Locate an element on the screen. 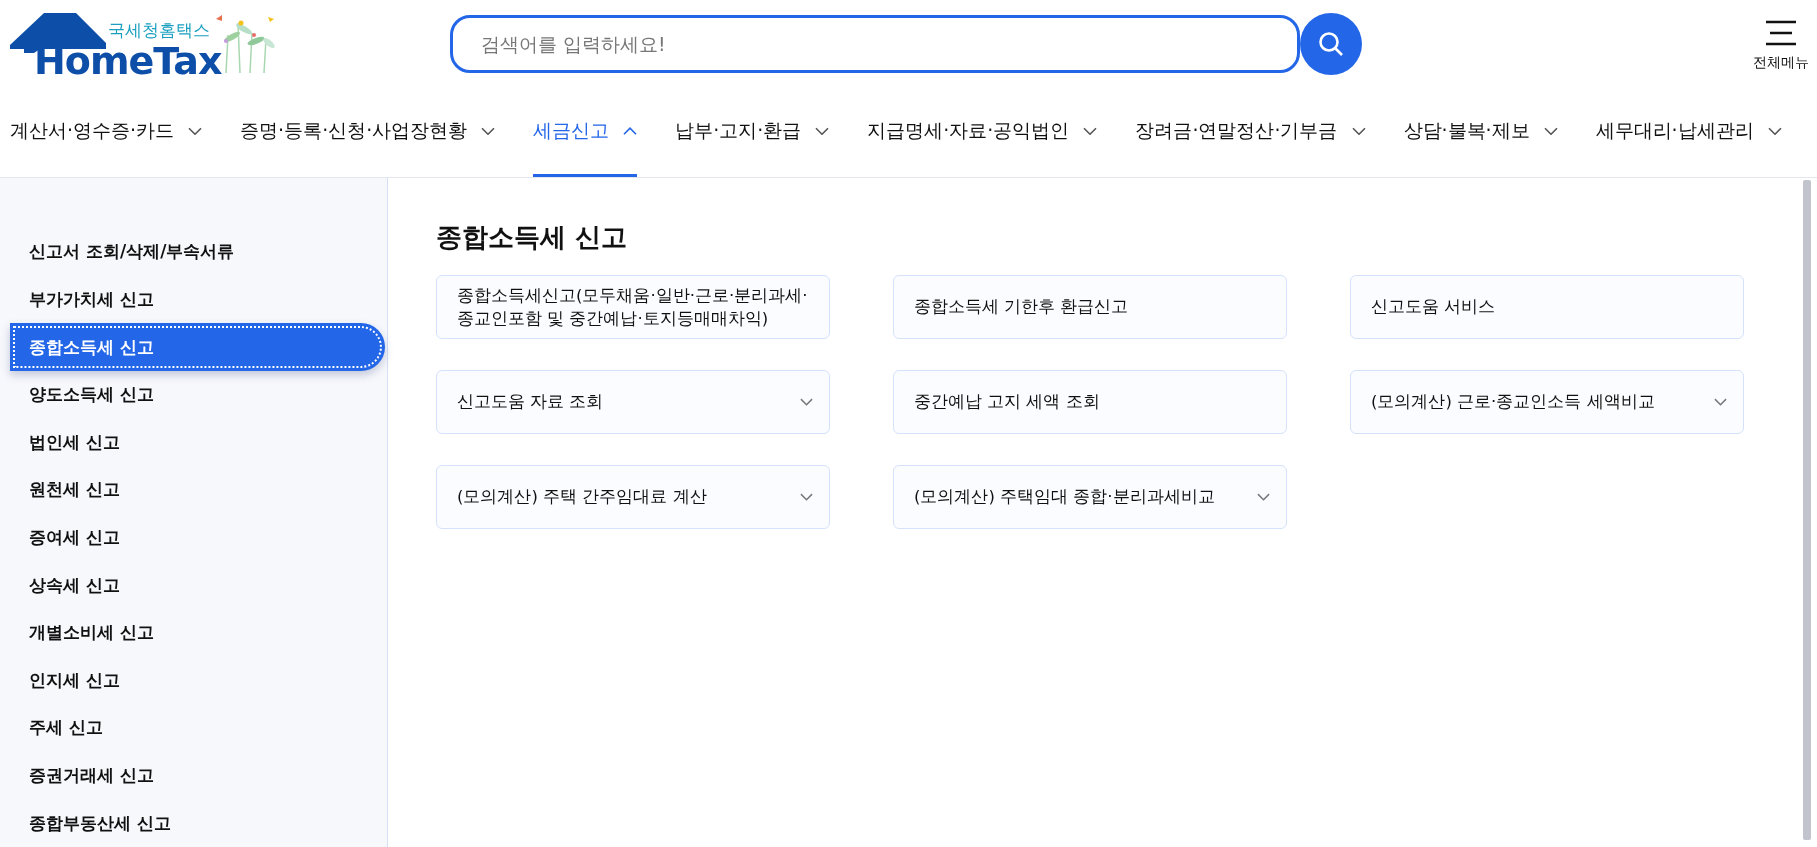  sidebar-item: 상속세 신고 is located at coordinates (197, 585).